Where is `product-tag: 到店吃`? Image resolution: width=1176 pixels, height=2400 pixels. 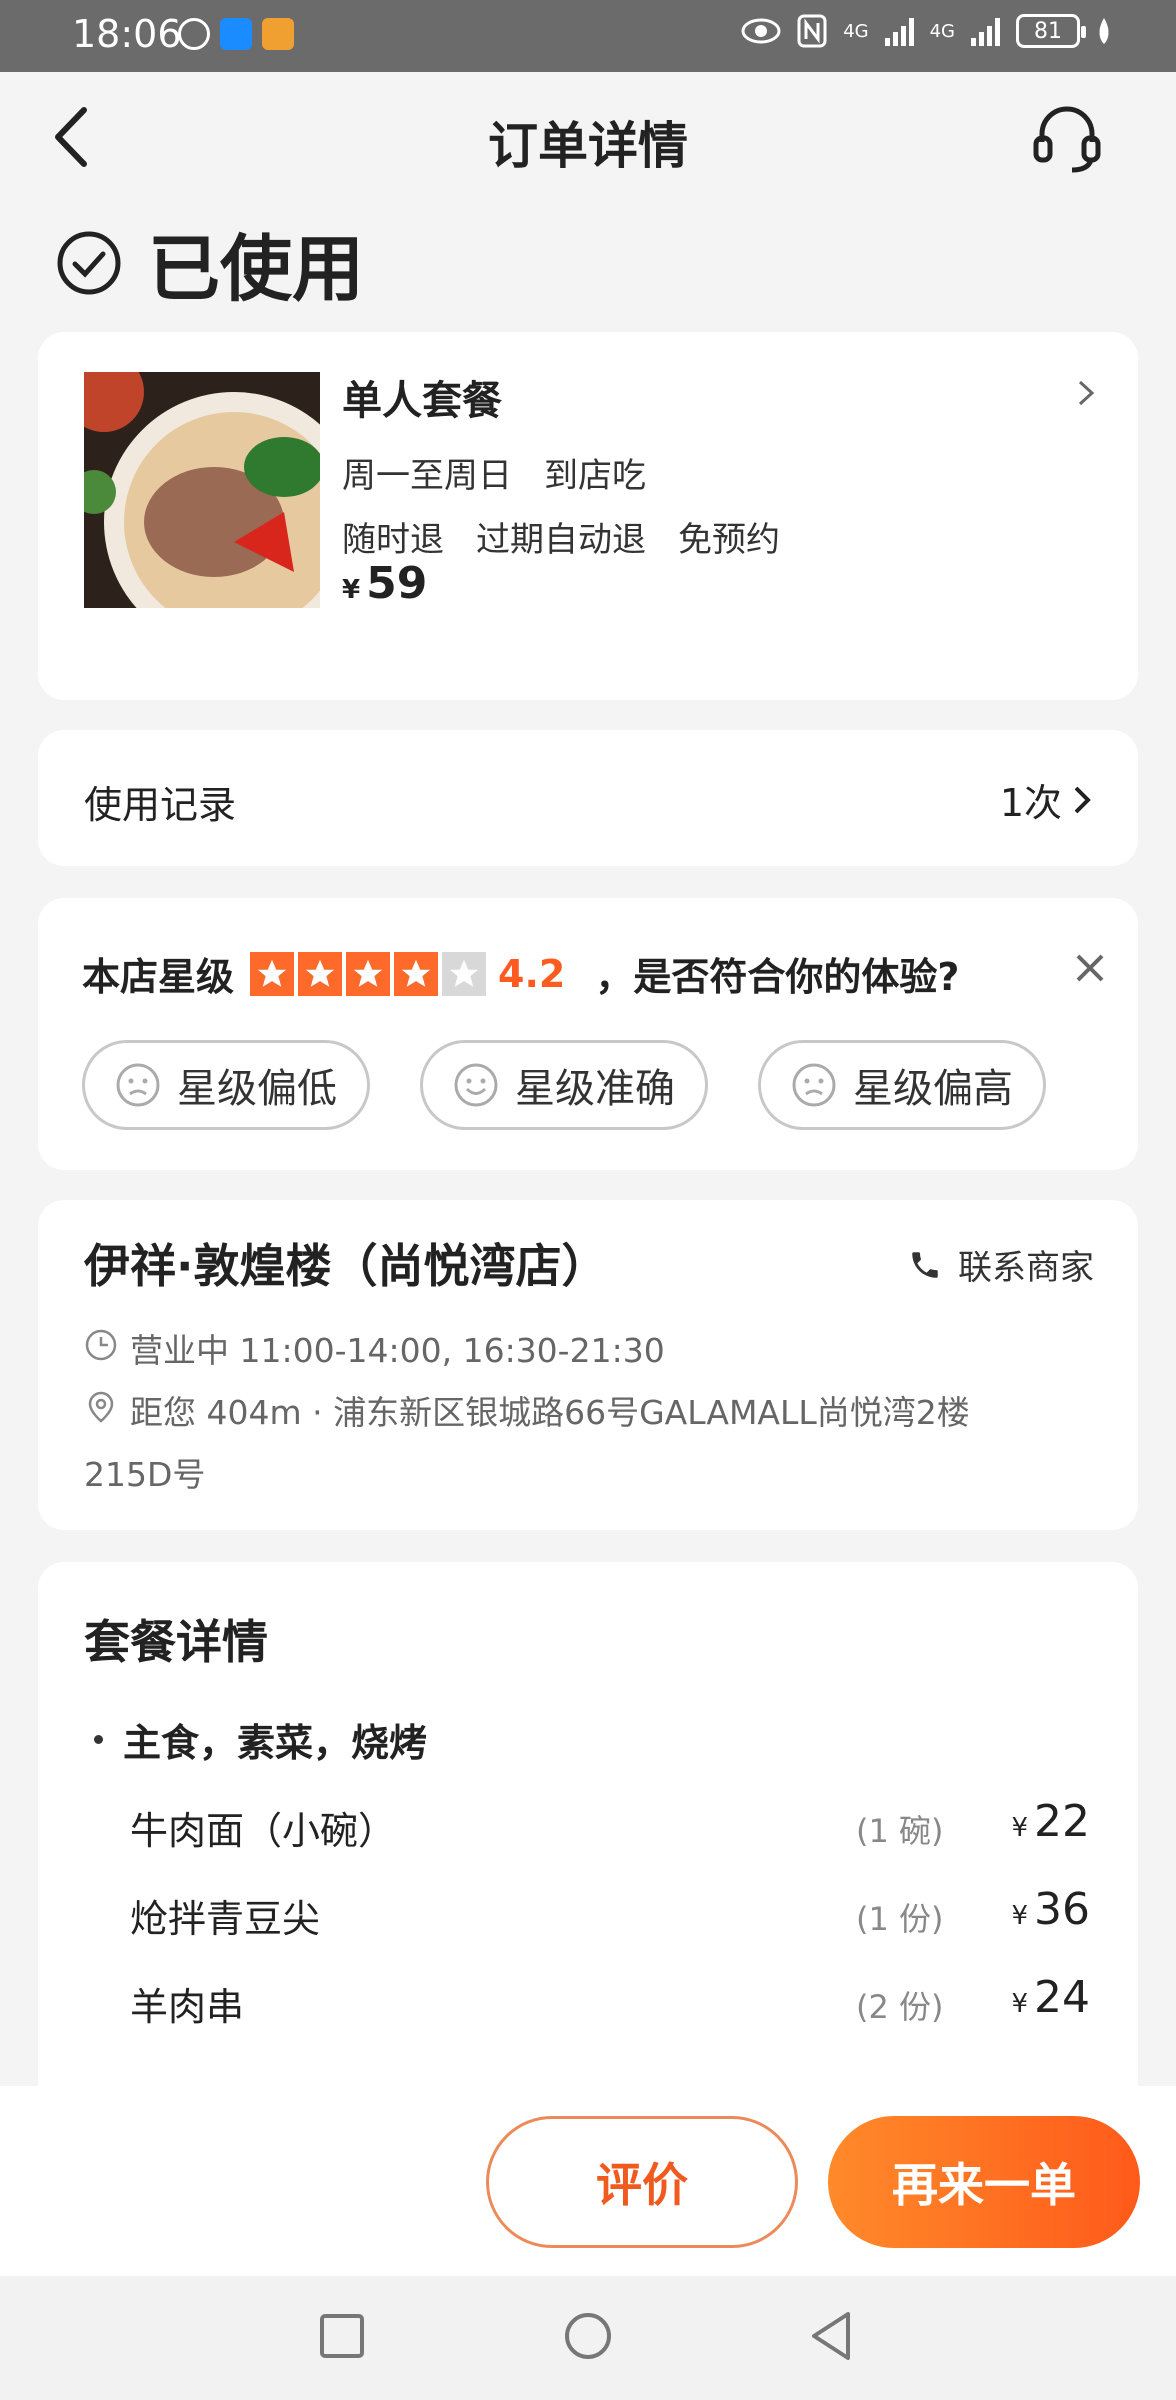 product-tag: 到店吃 is located at coordinates (595, 476).